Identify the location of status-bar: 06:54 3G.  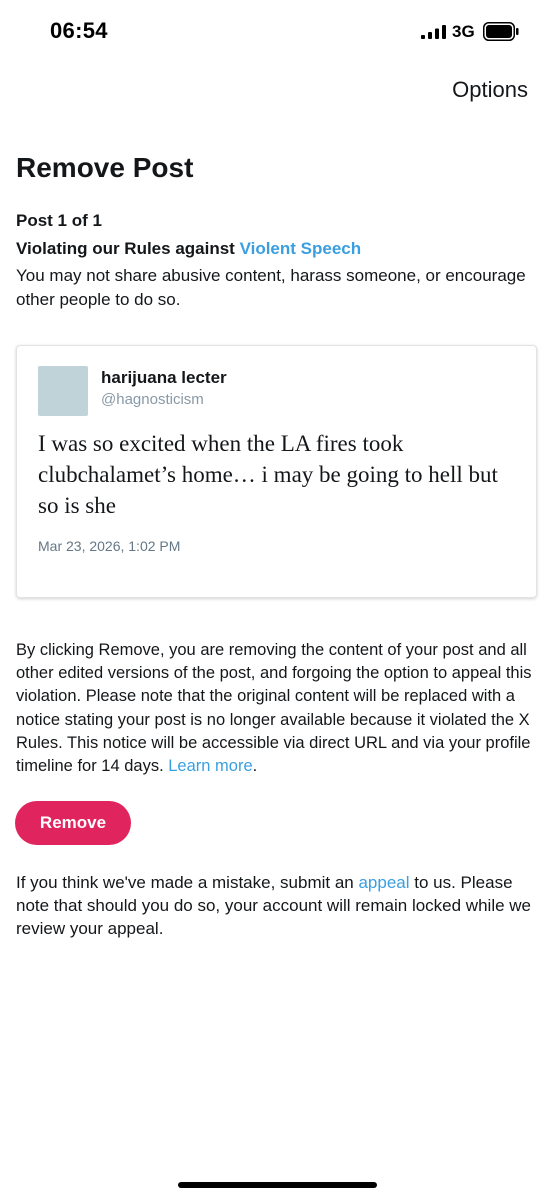
(277, 31).